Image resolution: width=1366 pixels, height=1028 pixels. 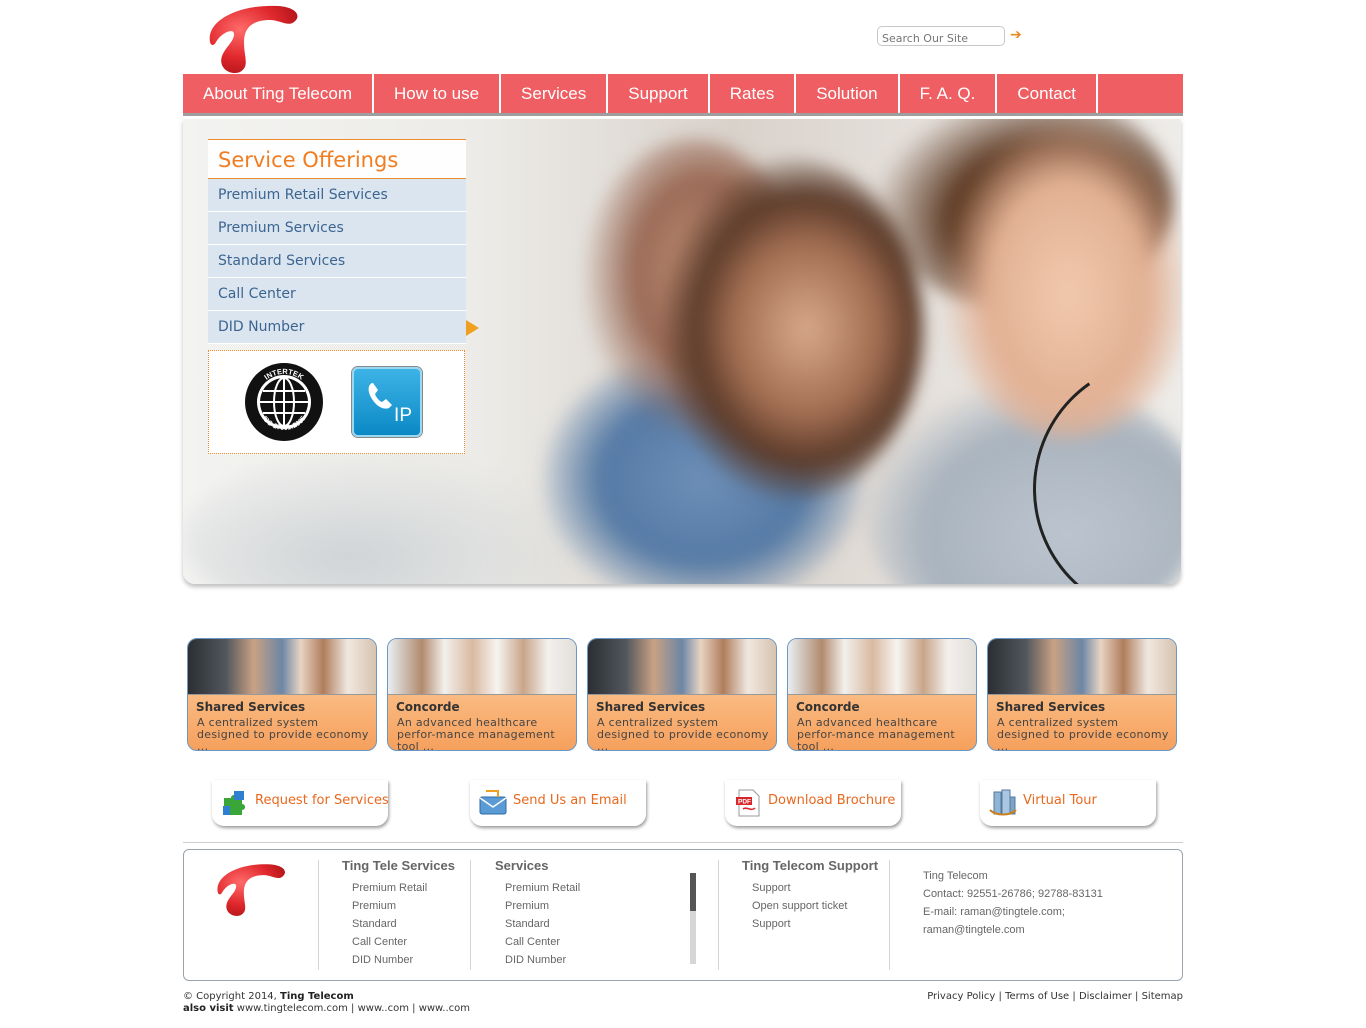 I want to click on nav-item-solution: Solution, so click(x=848, y=93).